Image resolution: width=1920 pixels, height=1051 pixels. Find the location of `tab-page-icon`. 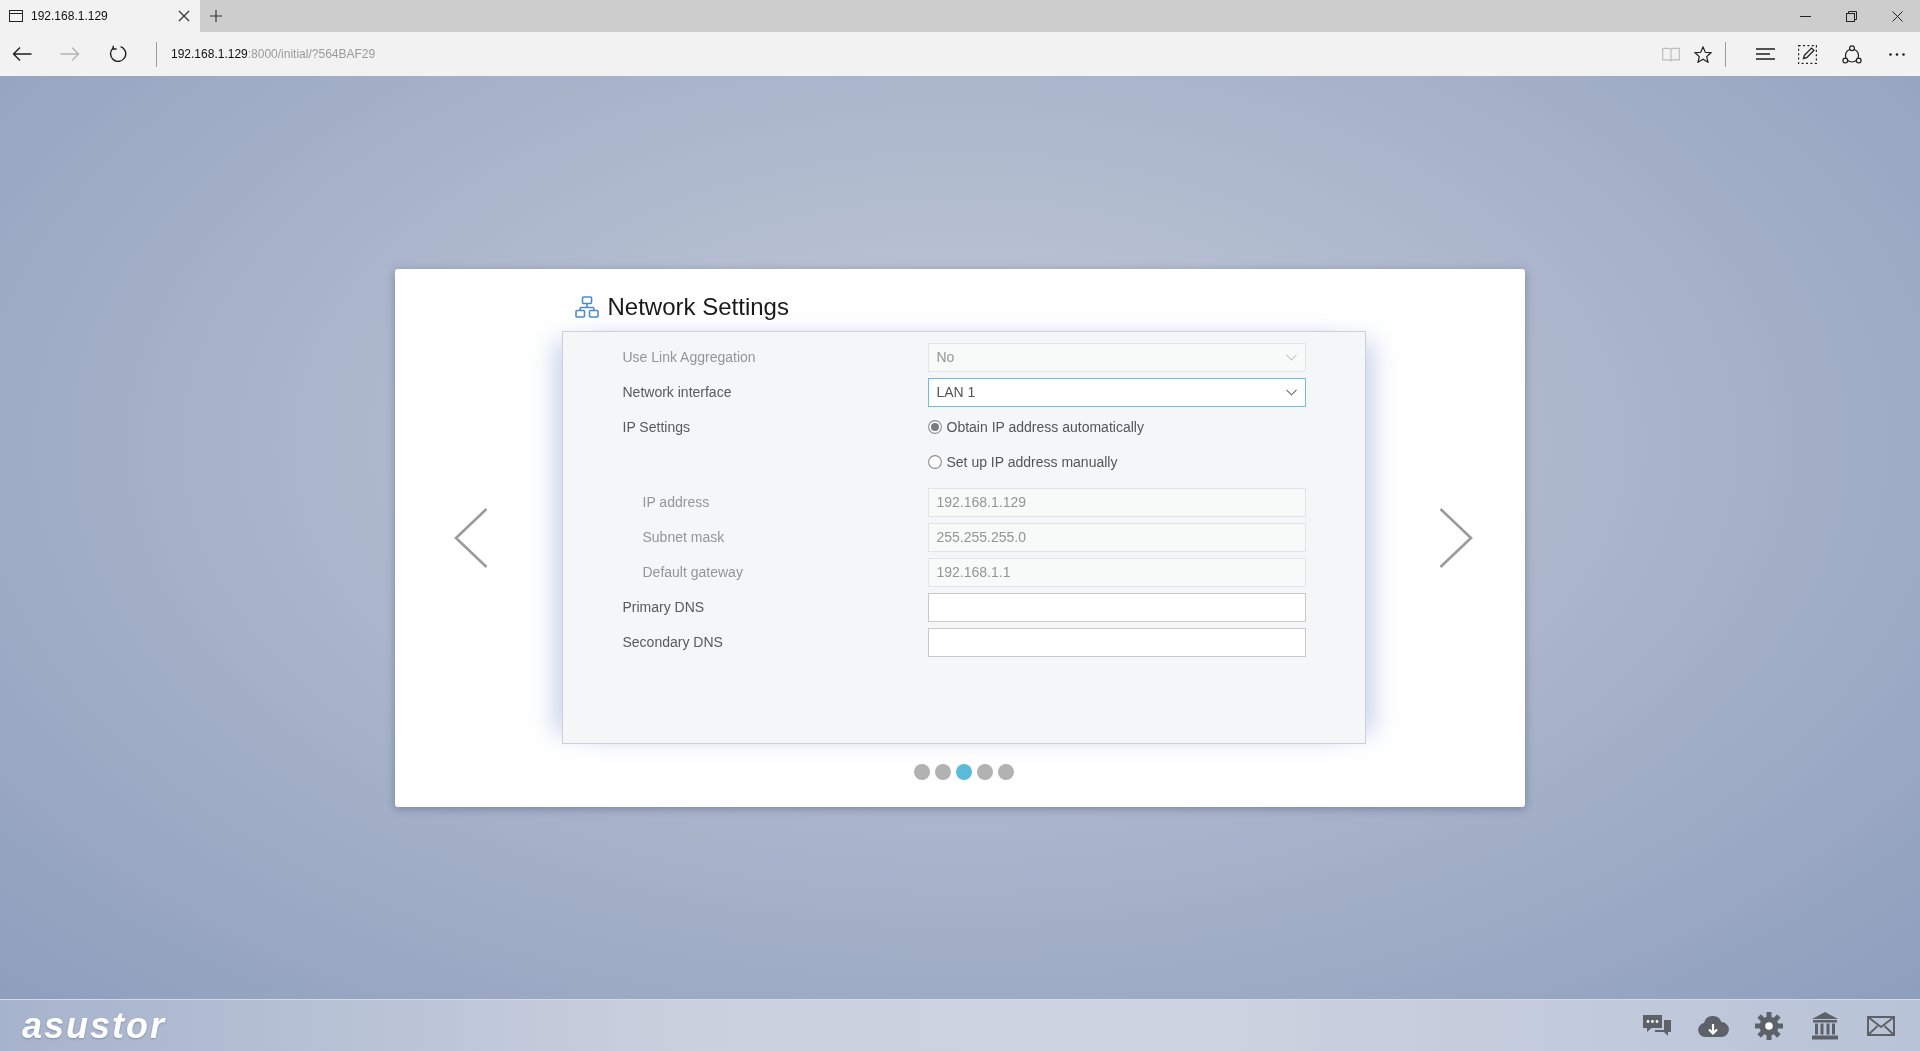

tab-page-icon is located at coordinates (16, 16).